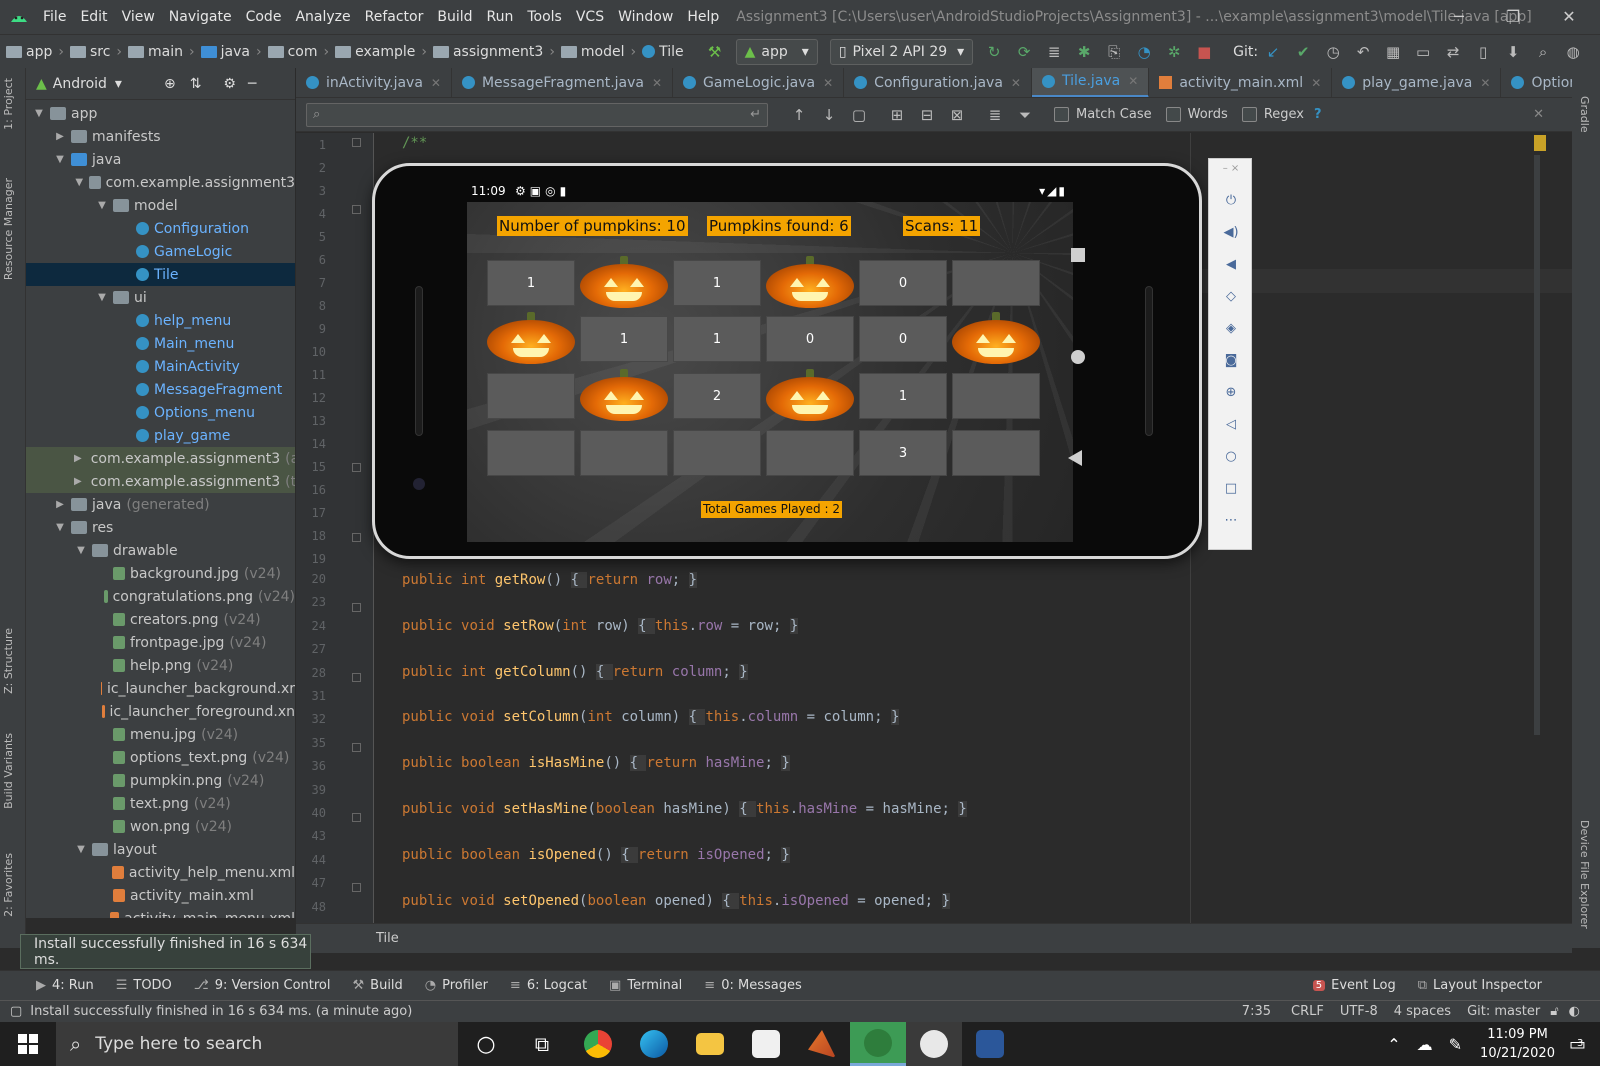  Describe the element at coordinates (1537, 445) in the screenshot. I see `editor-scrollbar` at that location.